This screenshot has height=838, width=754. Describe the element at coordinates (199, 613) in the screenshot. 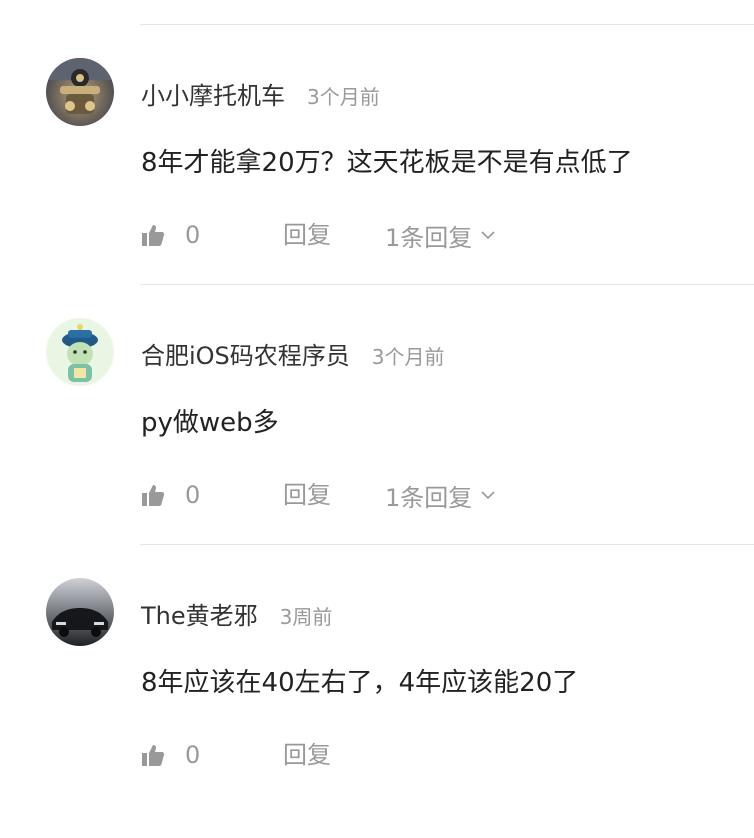

I see `username: The黄老邪` at that location.